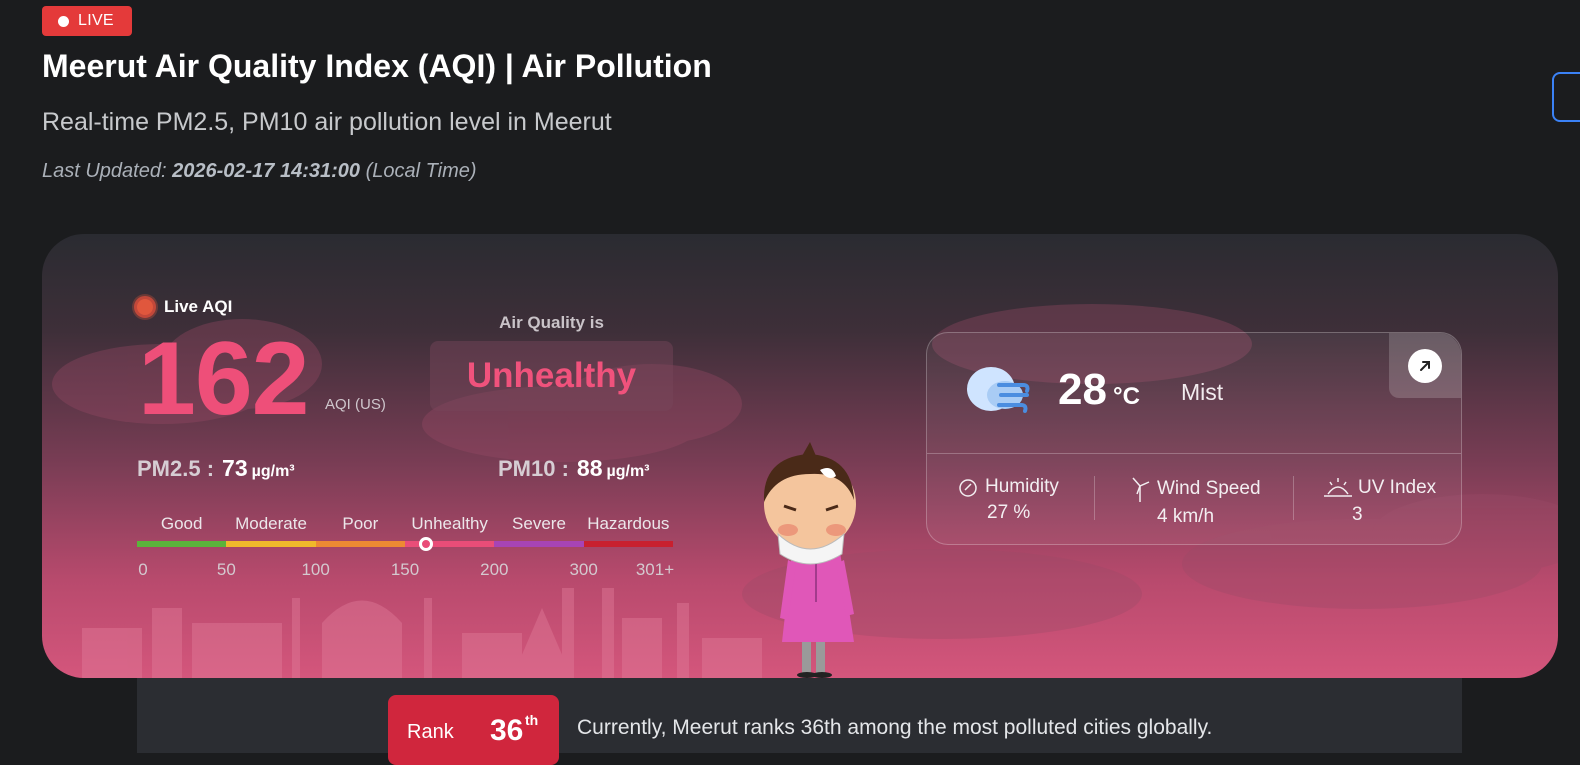  I want to click on pm25-unit: µg/m³, so click(273, 471).